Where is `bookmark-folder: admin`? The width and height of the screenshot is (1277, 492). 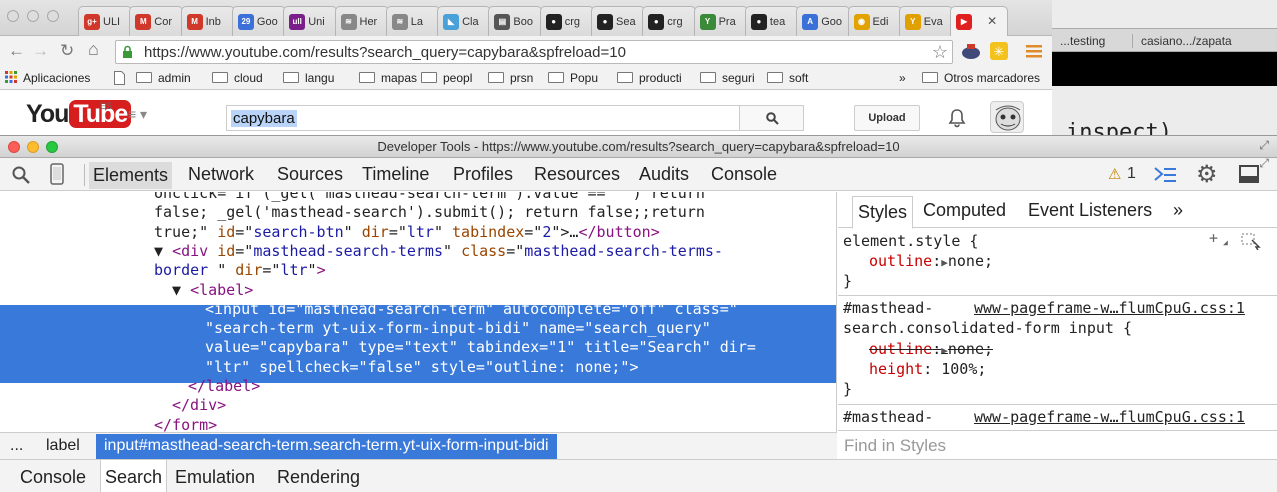 bookmark-folder: admin is located at coordinates (163, 78).